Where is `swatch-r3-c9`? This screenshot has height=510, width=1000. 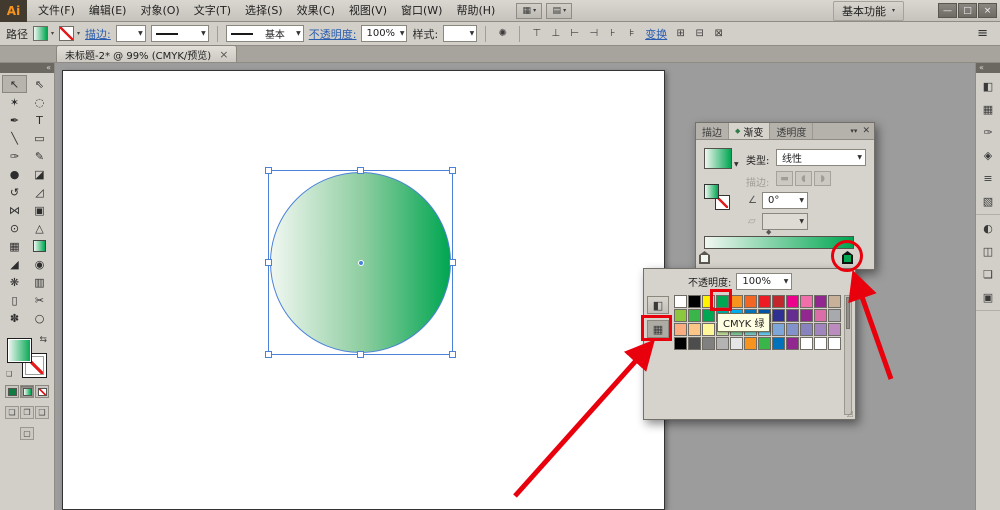
swatch-r3-c9 is located at coordinates (806, 343).